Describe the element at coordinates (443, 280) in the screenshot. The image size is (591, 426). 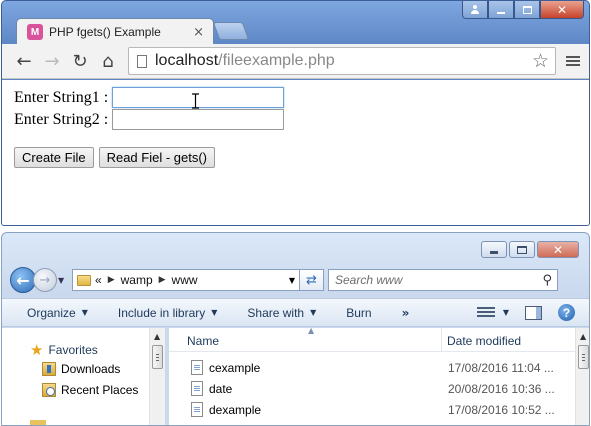
I see `explorer-search-input: Search www ⚲` at that location.